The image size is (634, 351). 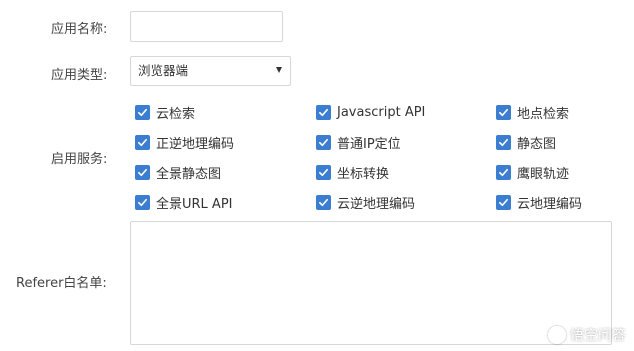 I want to click on services-label: 启用服务:, so click(x=79, y=159).